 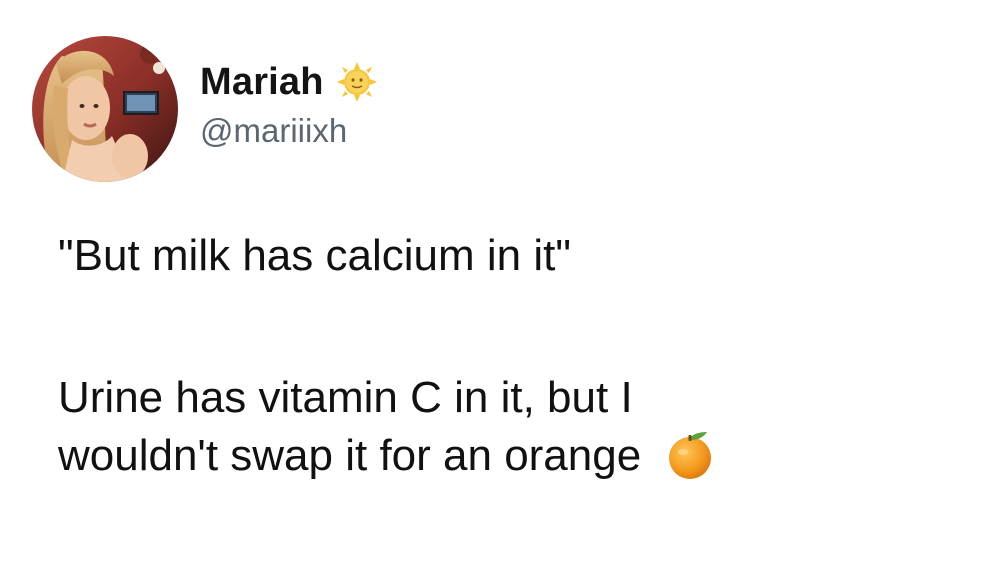 I want to click on avatar, so click(x=105, y=109).